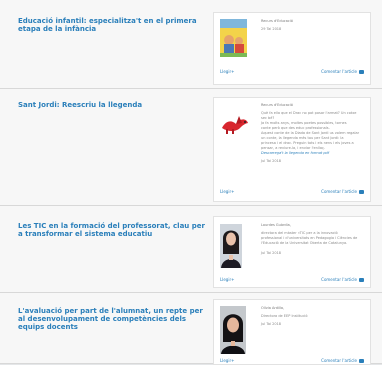 This screenshot has width=382, height=365. I want to click on dragon-illustration, so click(235, 125).